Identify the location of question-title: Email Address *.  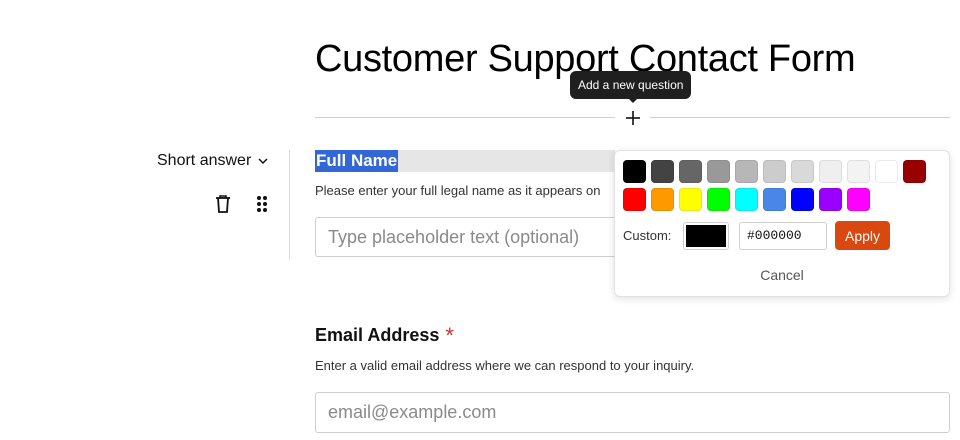
(384, 336).